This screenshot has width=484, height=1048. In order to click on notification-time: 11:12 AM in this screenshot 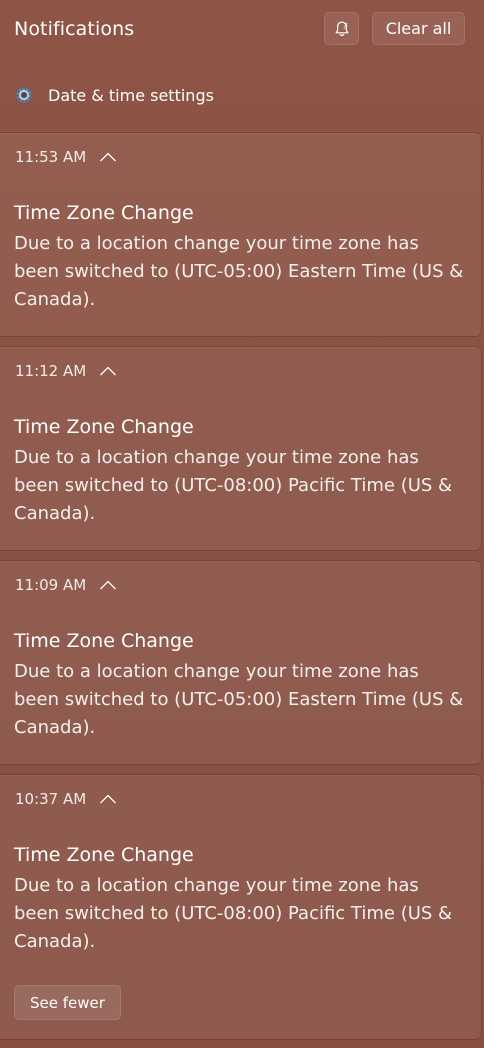, I will do `click(51, 371)`.